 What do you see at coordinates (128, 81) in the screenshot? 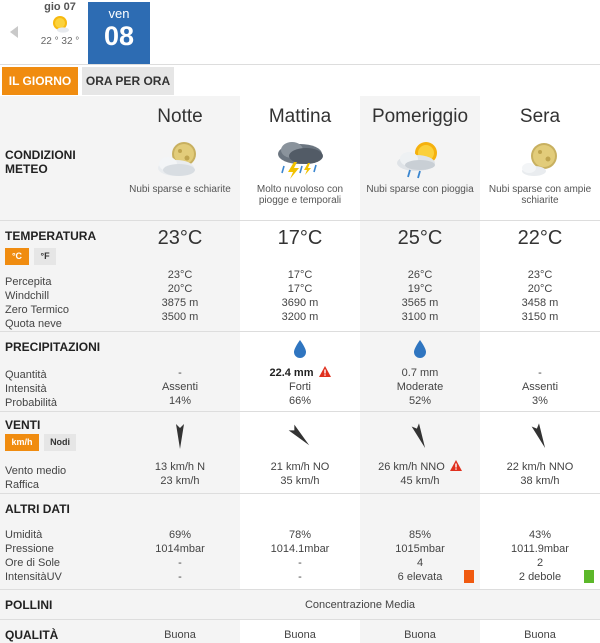
I see `tab-hourly: ORA PER ORA` at bounding box center [128, 81].